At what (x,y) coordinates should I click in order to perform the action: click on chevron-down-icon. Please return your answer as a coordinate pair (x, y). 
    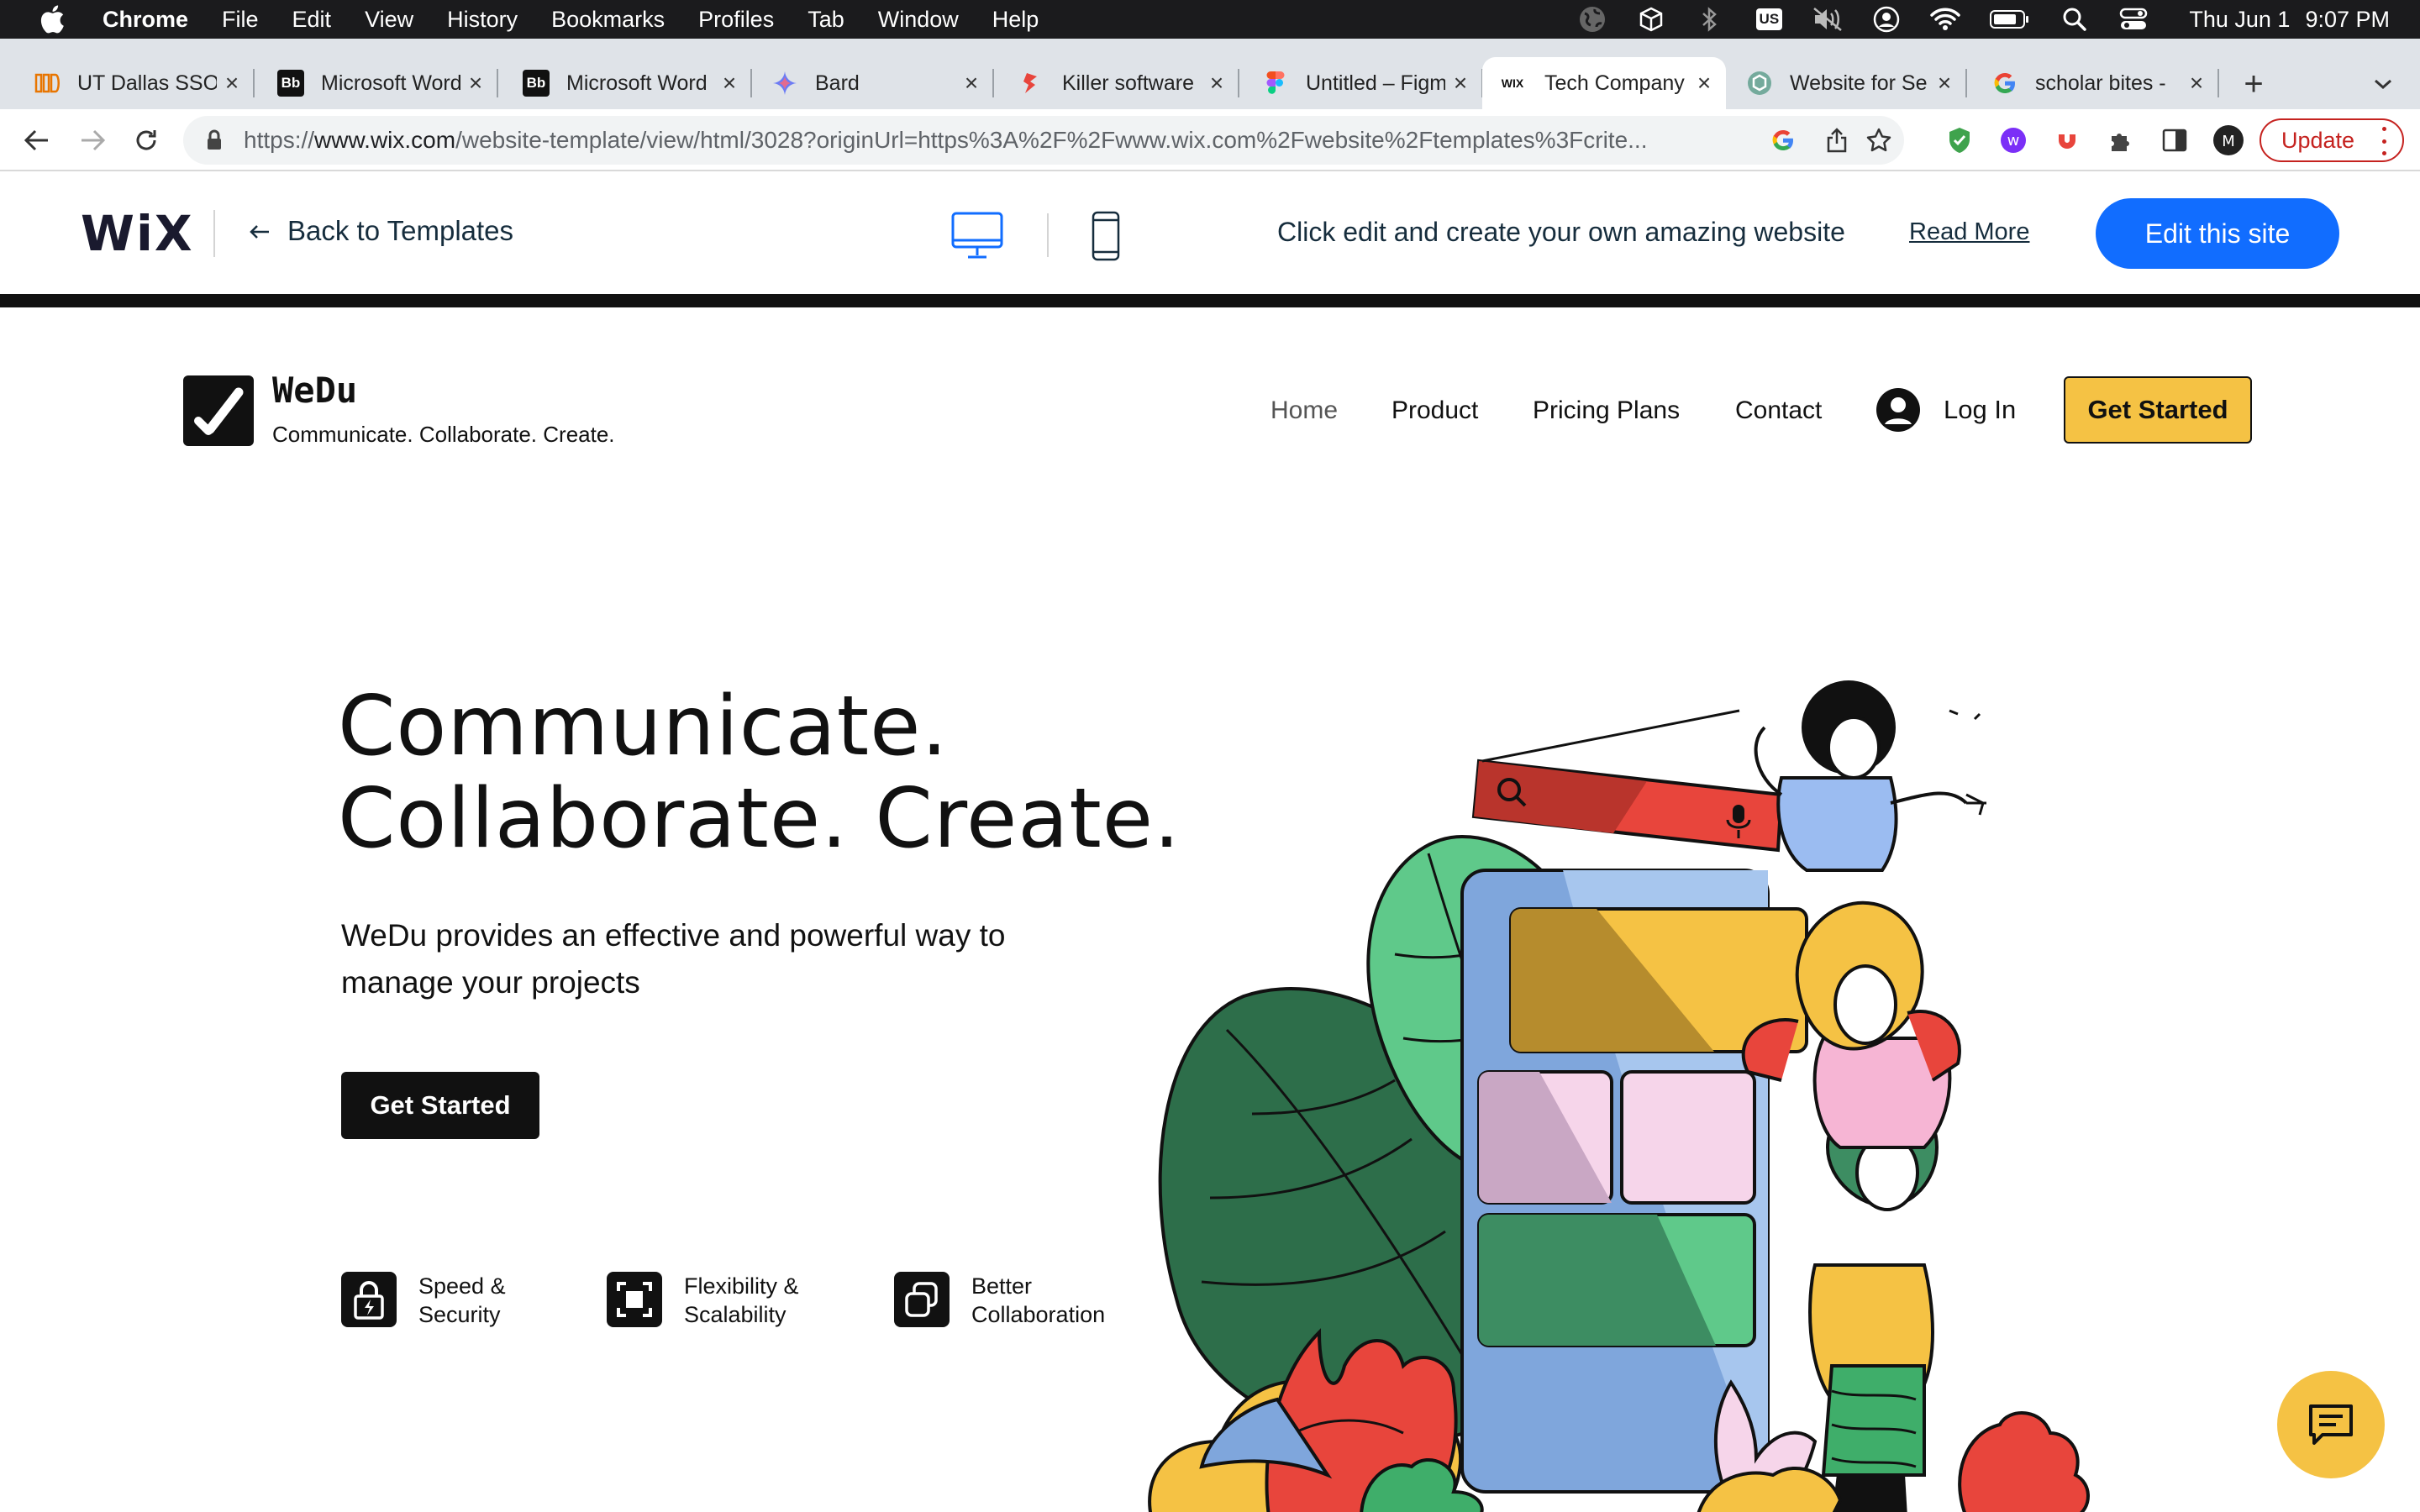
    Looking at the image, I should click on (2383, 84).